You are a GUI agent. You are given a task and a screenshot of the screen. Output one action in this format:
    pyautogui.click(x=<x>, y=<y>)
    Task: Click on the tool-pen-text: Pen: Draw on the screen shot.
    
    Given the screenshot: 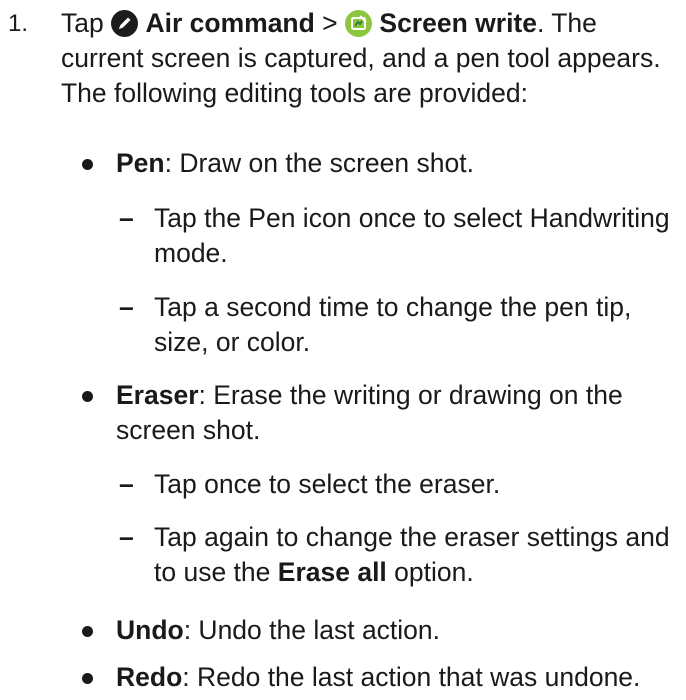 What is the action you would take?
    pyautogui.click(x=398, y=163)
    